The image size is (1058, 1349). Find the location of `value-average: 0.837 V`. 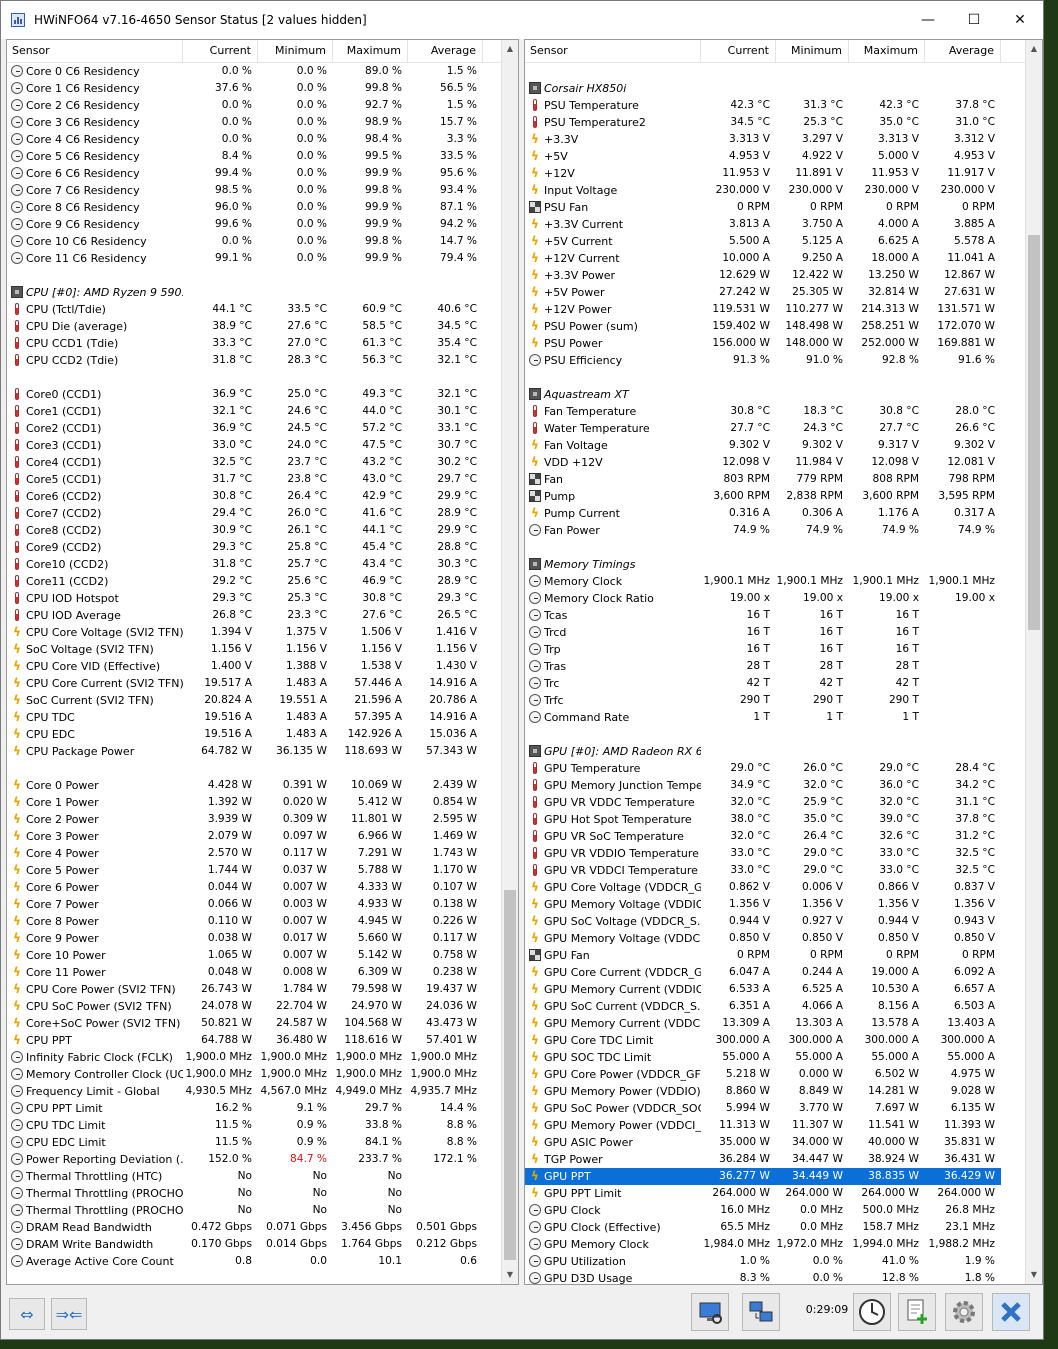

value-average: 0.837 V is located at coordinates (974, 887).